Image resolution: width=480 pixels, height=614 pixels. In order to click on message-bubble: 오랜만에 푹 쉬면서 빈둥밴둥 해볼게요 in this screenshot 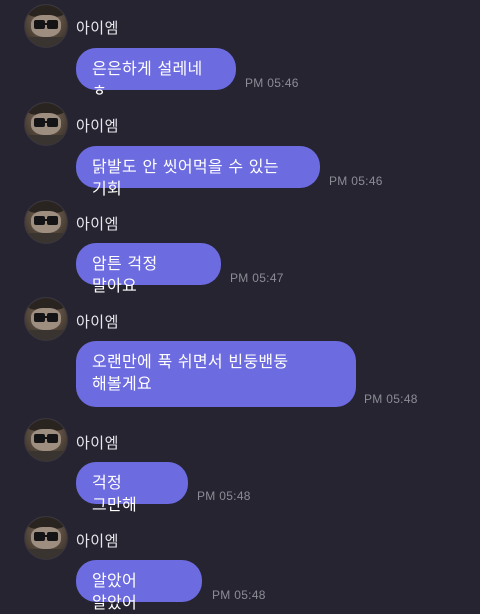, I will do `click(216, 374)`.